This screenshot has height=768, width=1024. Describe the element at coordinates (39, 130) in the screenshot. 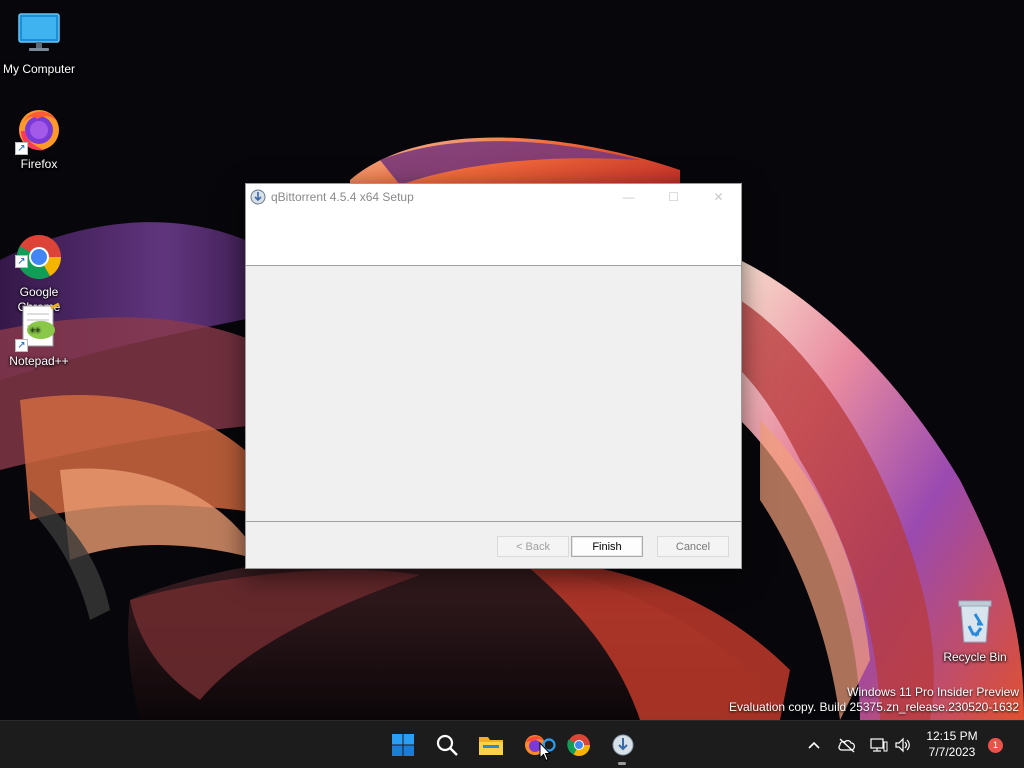

I see `firefox-icon: ↗` at that location.